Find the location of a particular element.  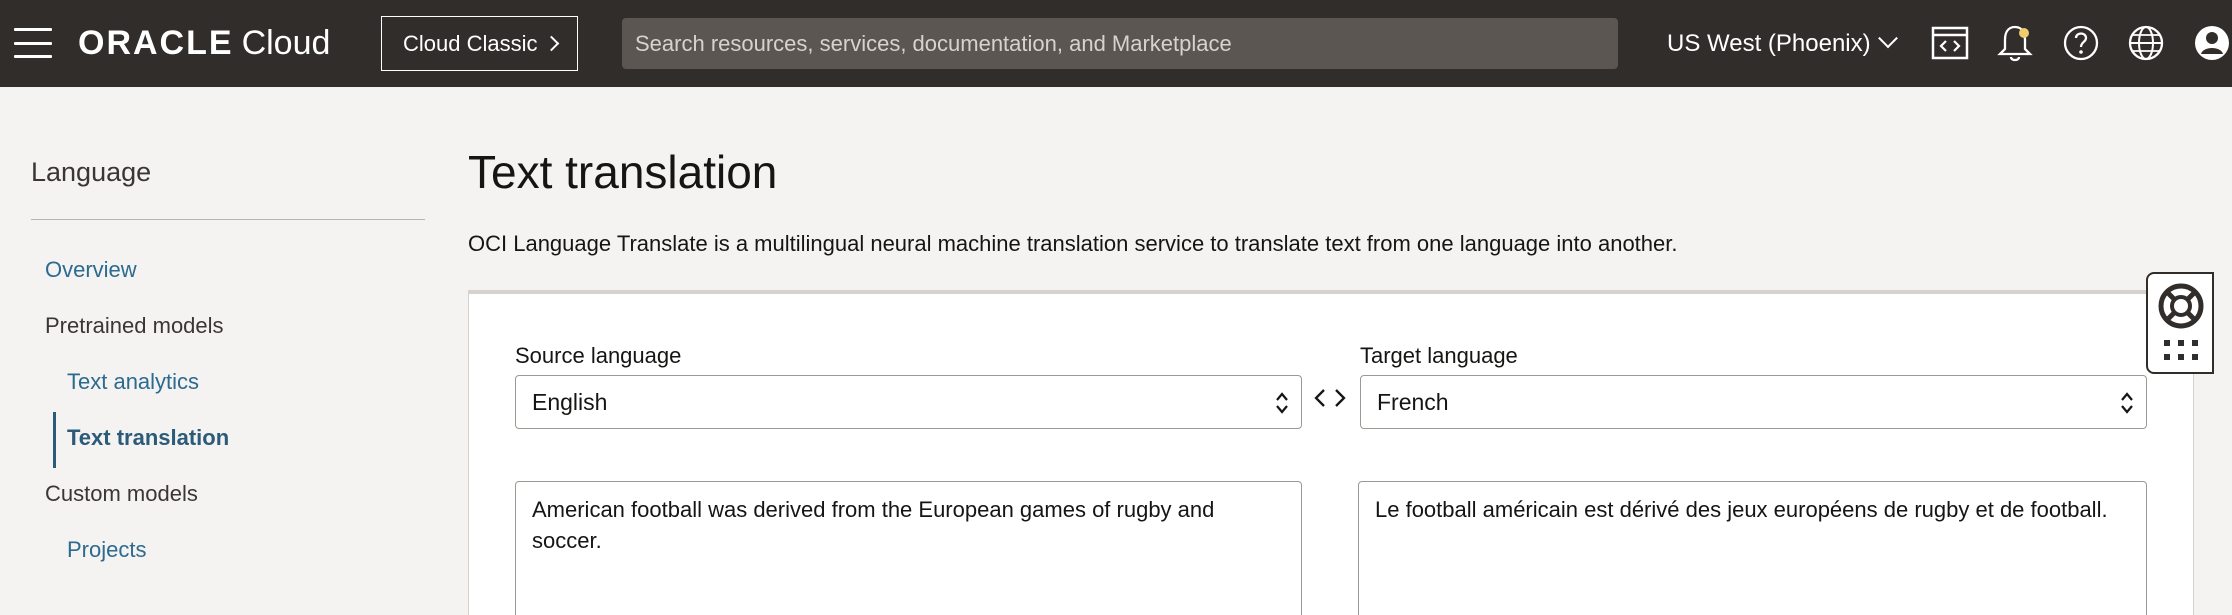

sidebar-item-overview: Overview is located at coordinates (91, 270).